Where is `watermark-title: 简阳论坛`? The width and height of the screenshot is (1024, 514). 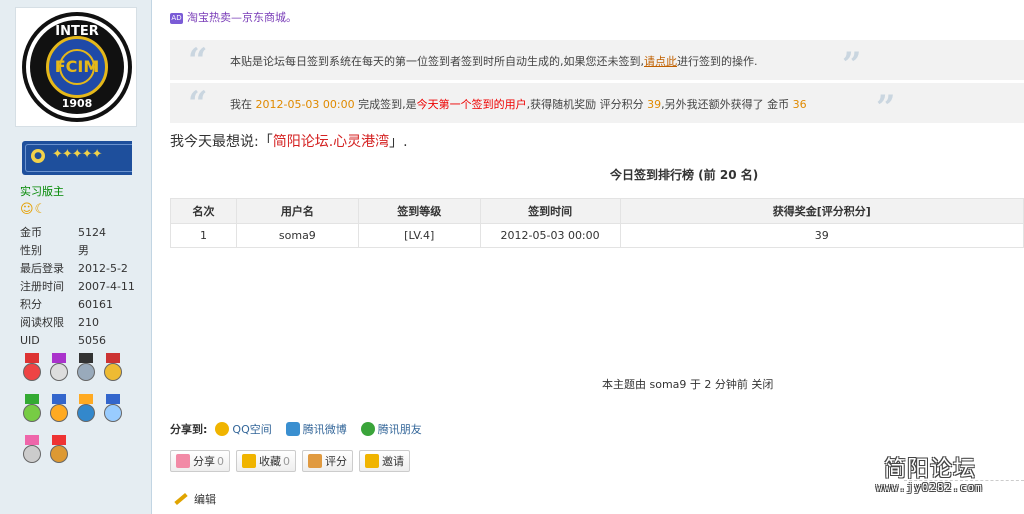 watermark-title: 简阳论坛 is located at coordinates (930, 469).